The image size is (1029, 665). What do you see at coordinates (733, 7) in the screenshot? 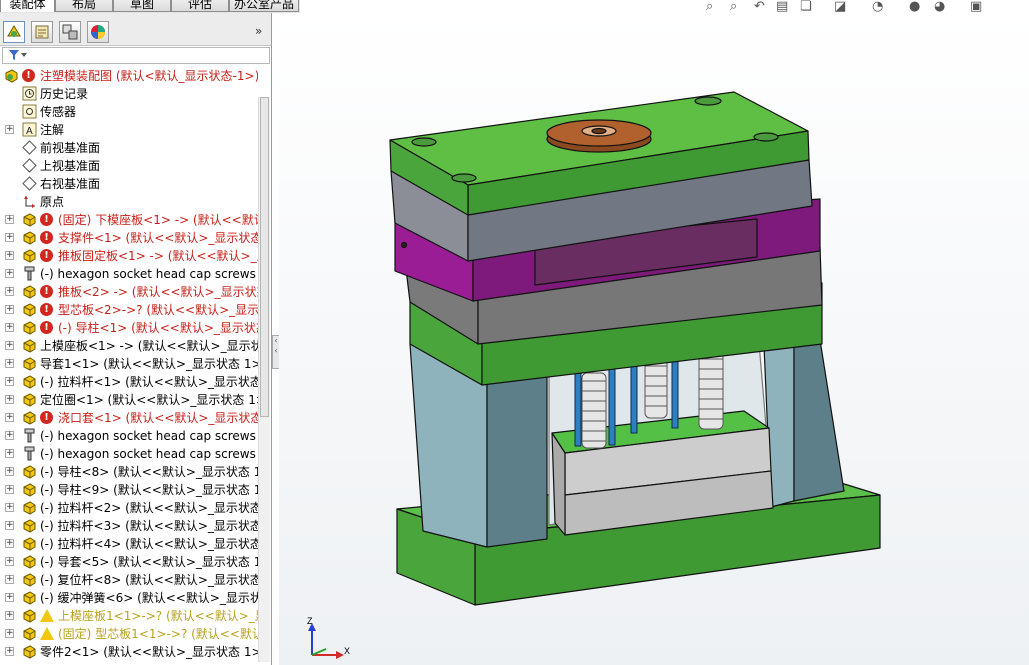
I see `zoom-to-area-icon: ⌕` at bounding box center [733, 7].